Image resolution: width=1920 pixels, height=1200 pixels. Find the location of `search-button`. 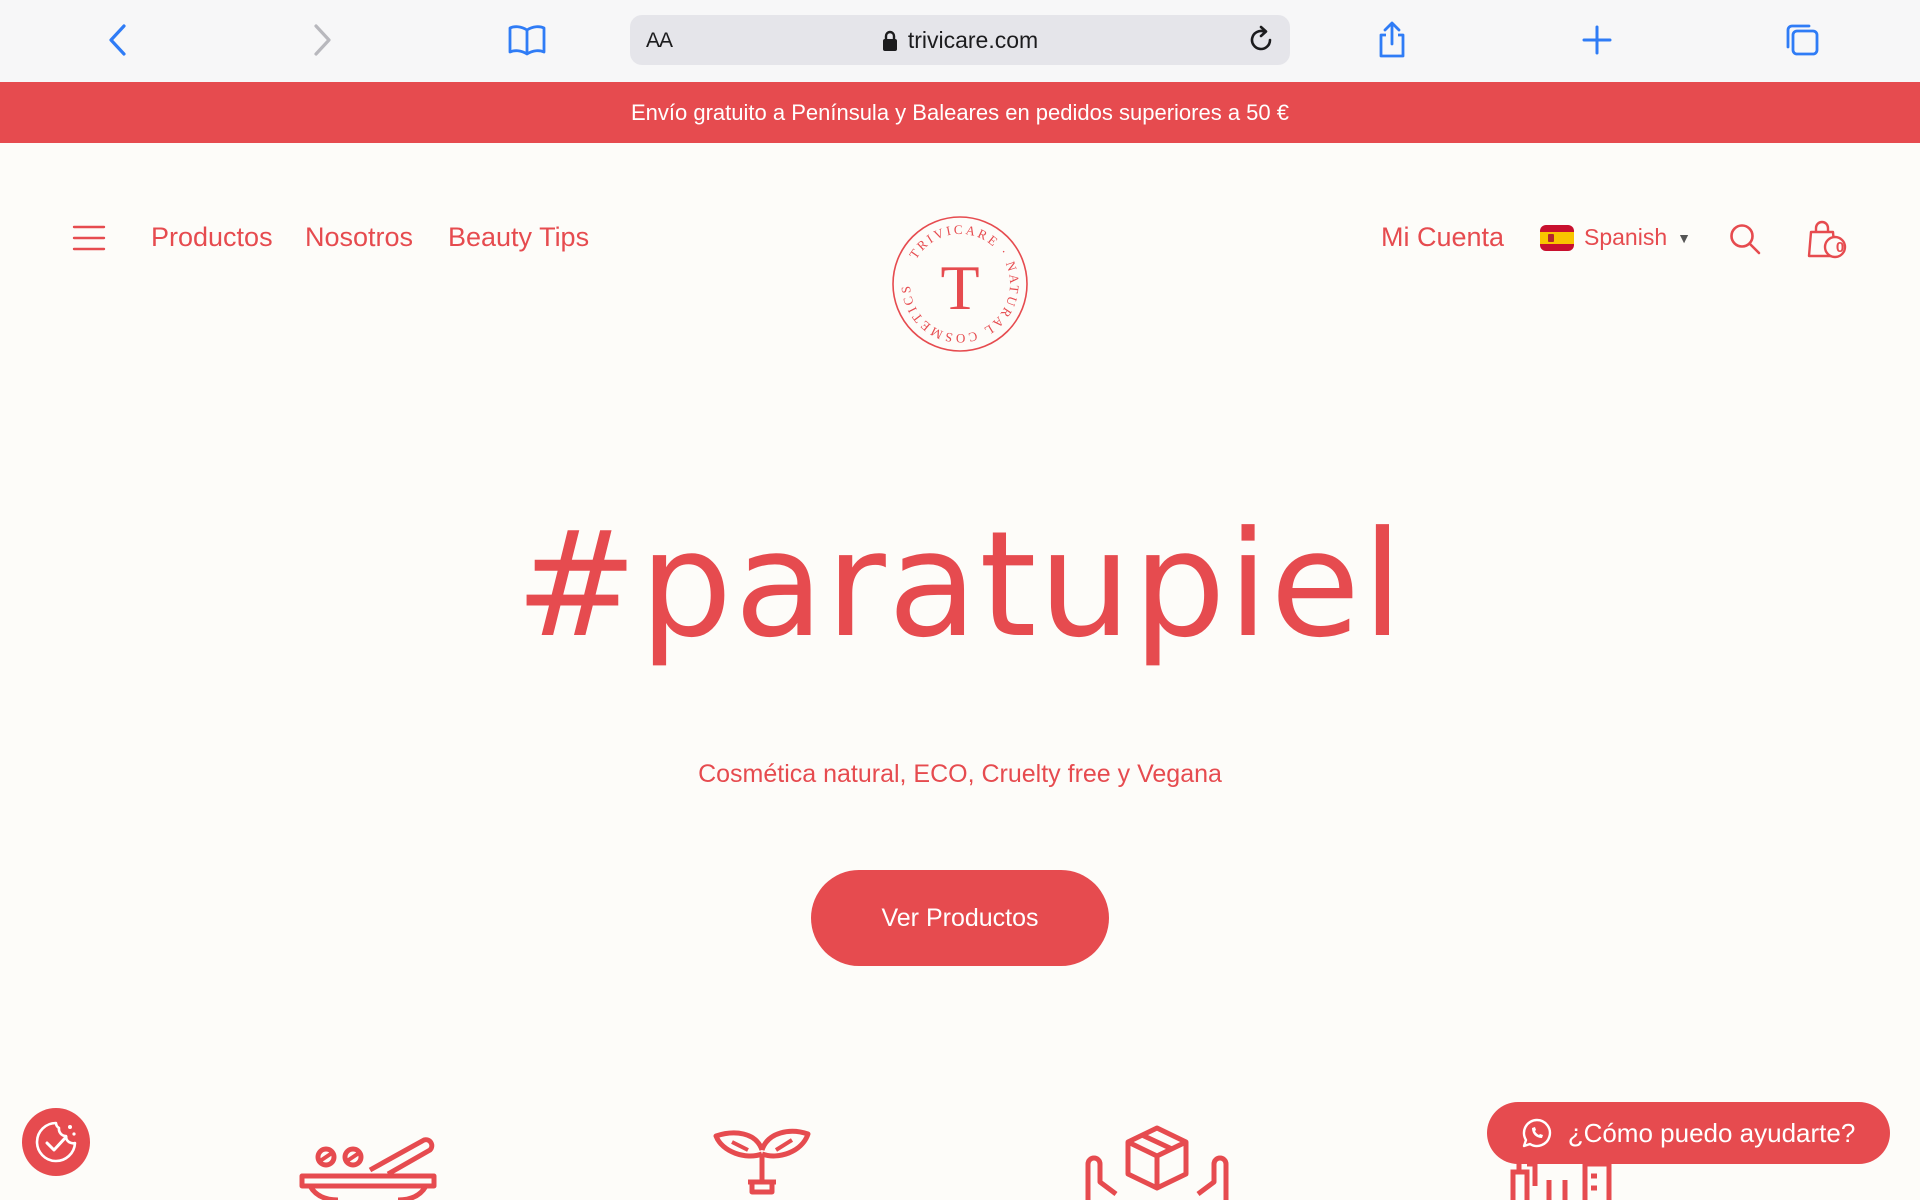

search-button is located at coordinates (1746, 240).